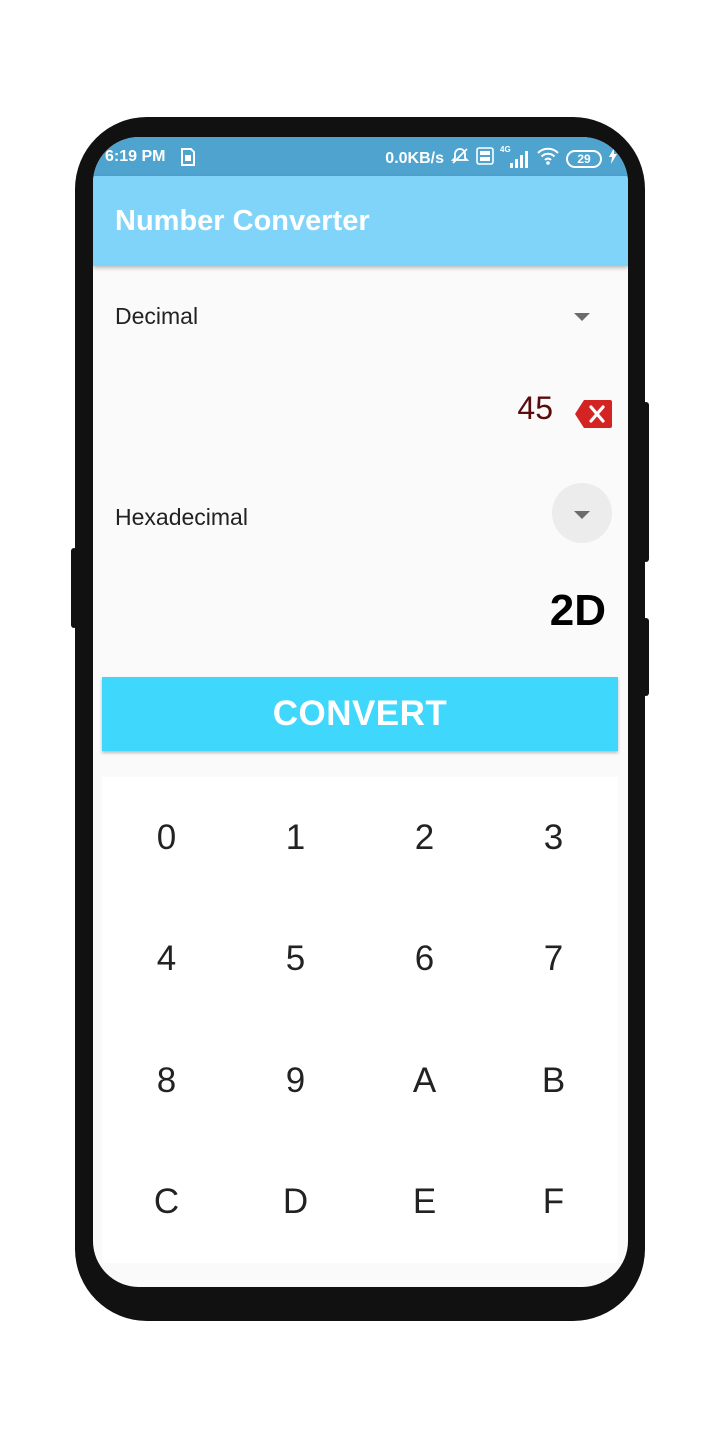 The height and width of the screenshot is (1440, 720). What do you see at coordinates (646, 482) in the screenshot?
I see `power-button` at bounding box center [646, 482].